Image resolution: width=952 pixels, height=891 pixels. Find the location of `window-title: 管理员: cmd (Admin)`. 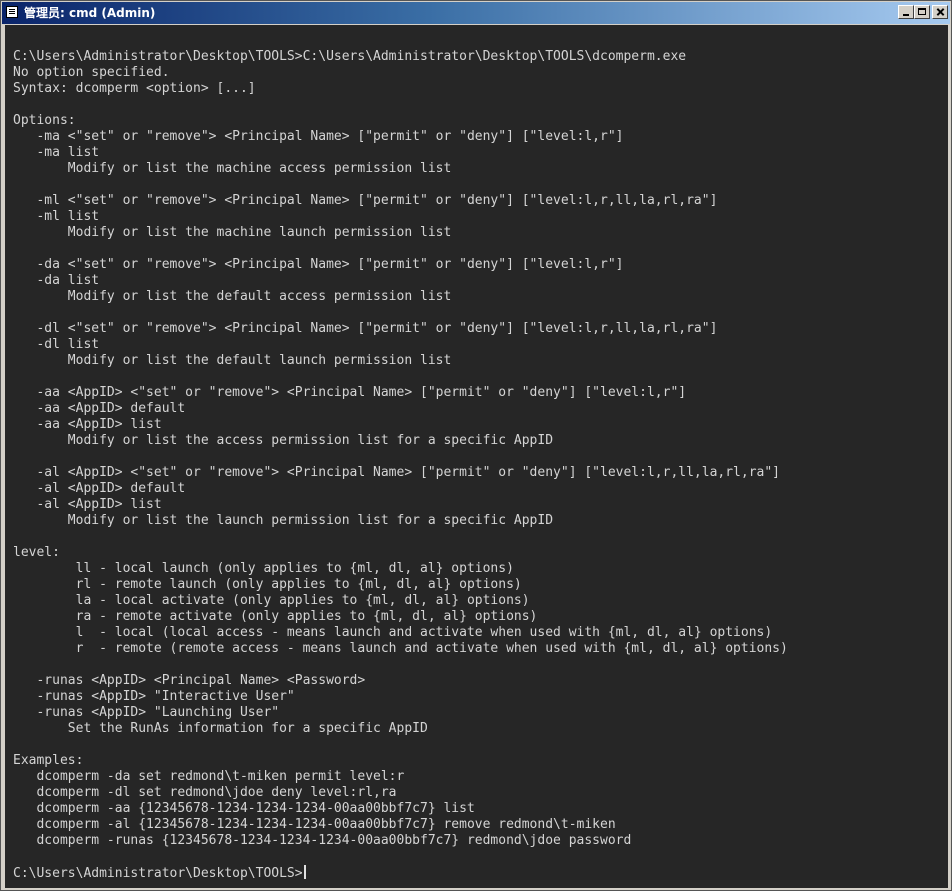

window-title: 管理员: cmd (Admin) is located at coordinates (90, 13).